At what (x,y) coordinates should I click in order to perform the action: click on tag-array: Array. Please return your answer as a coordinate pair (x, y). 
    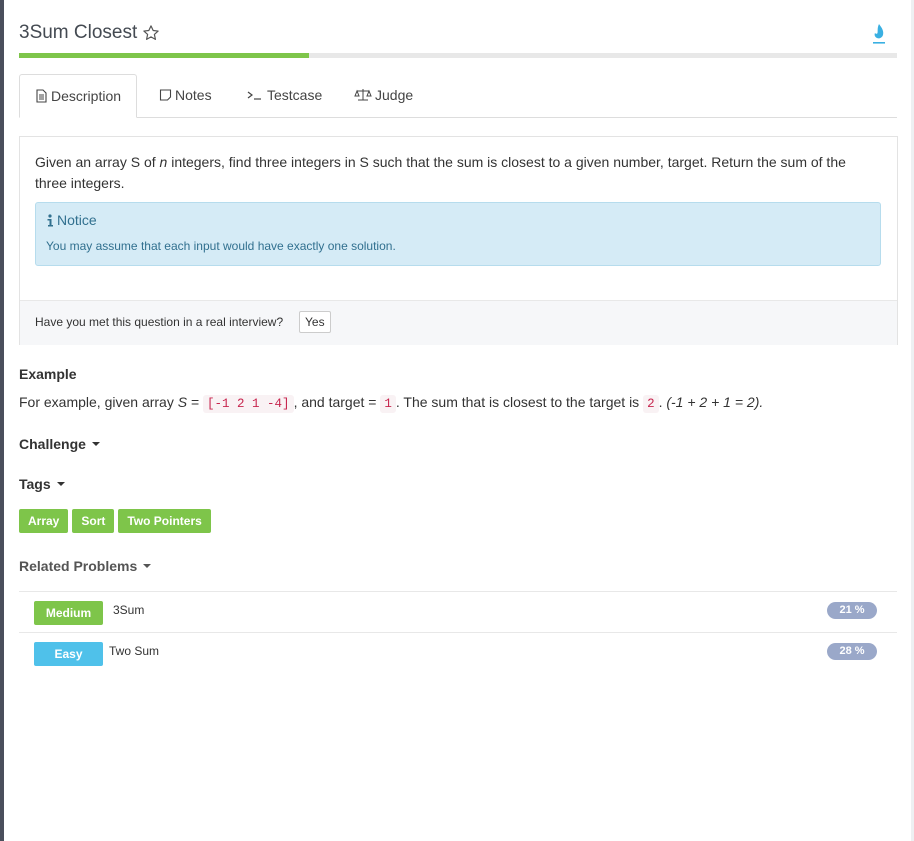
    Looking at the image, I should click on (44, 521).